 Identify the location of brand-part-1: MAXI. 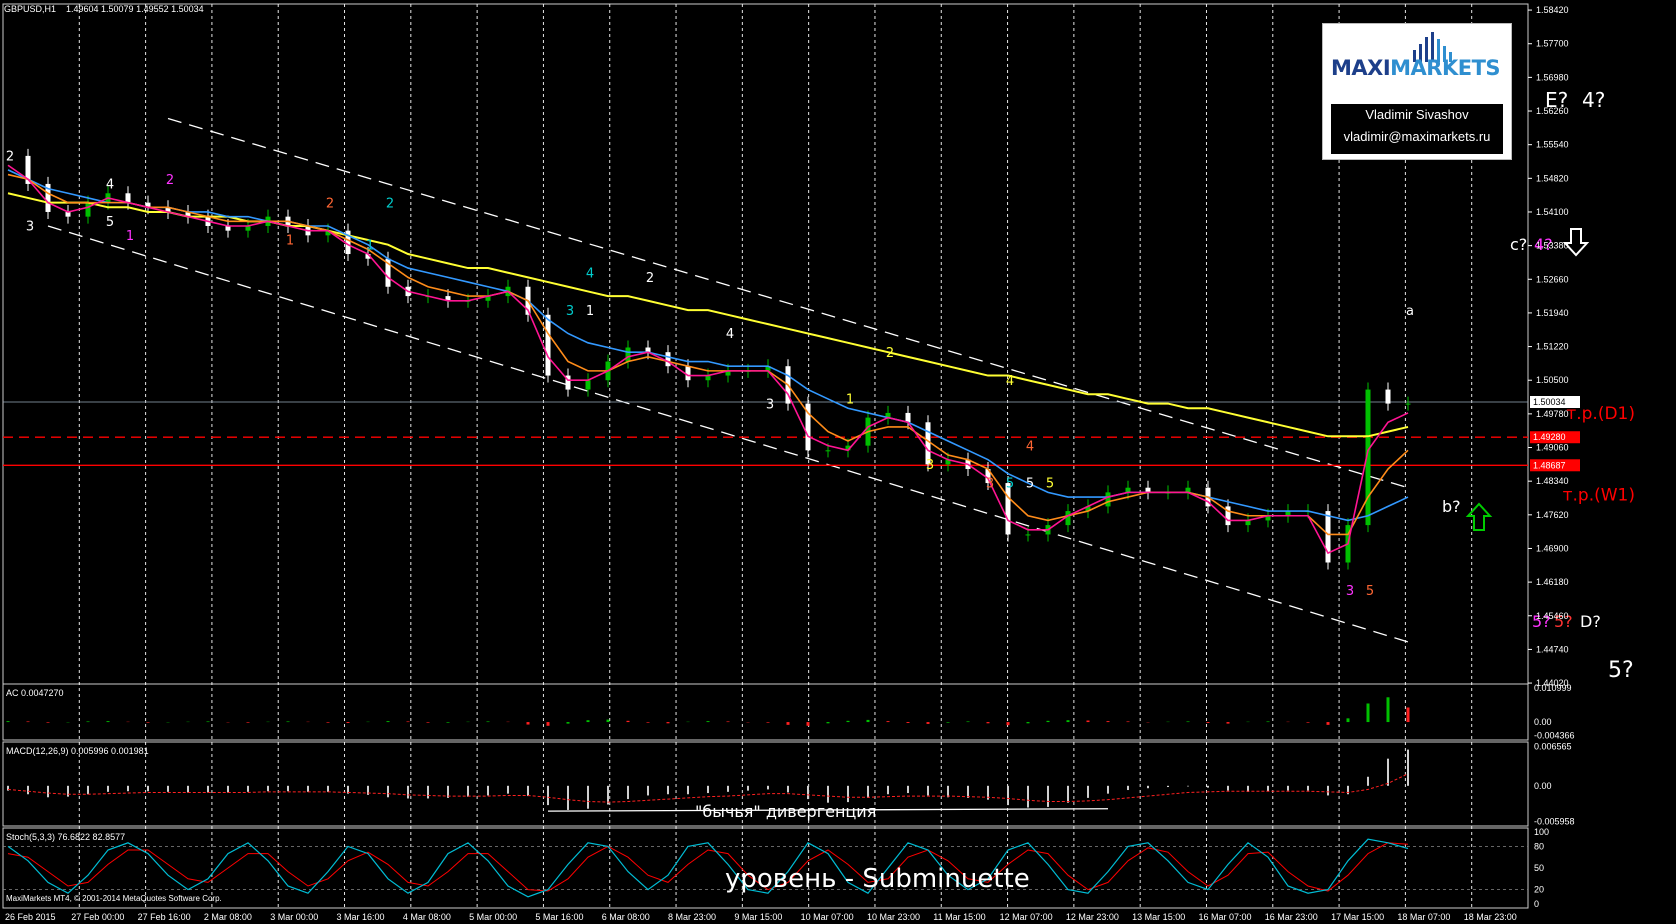
(1361, 68).